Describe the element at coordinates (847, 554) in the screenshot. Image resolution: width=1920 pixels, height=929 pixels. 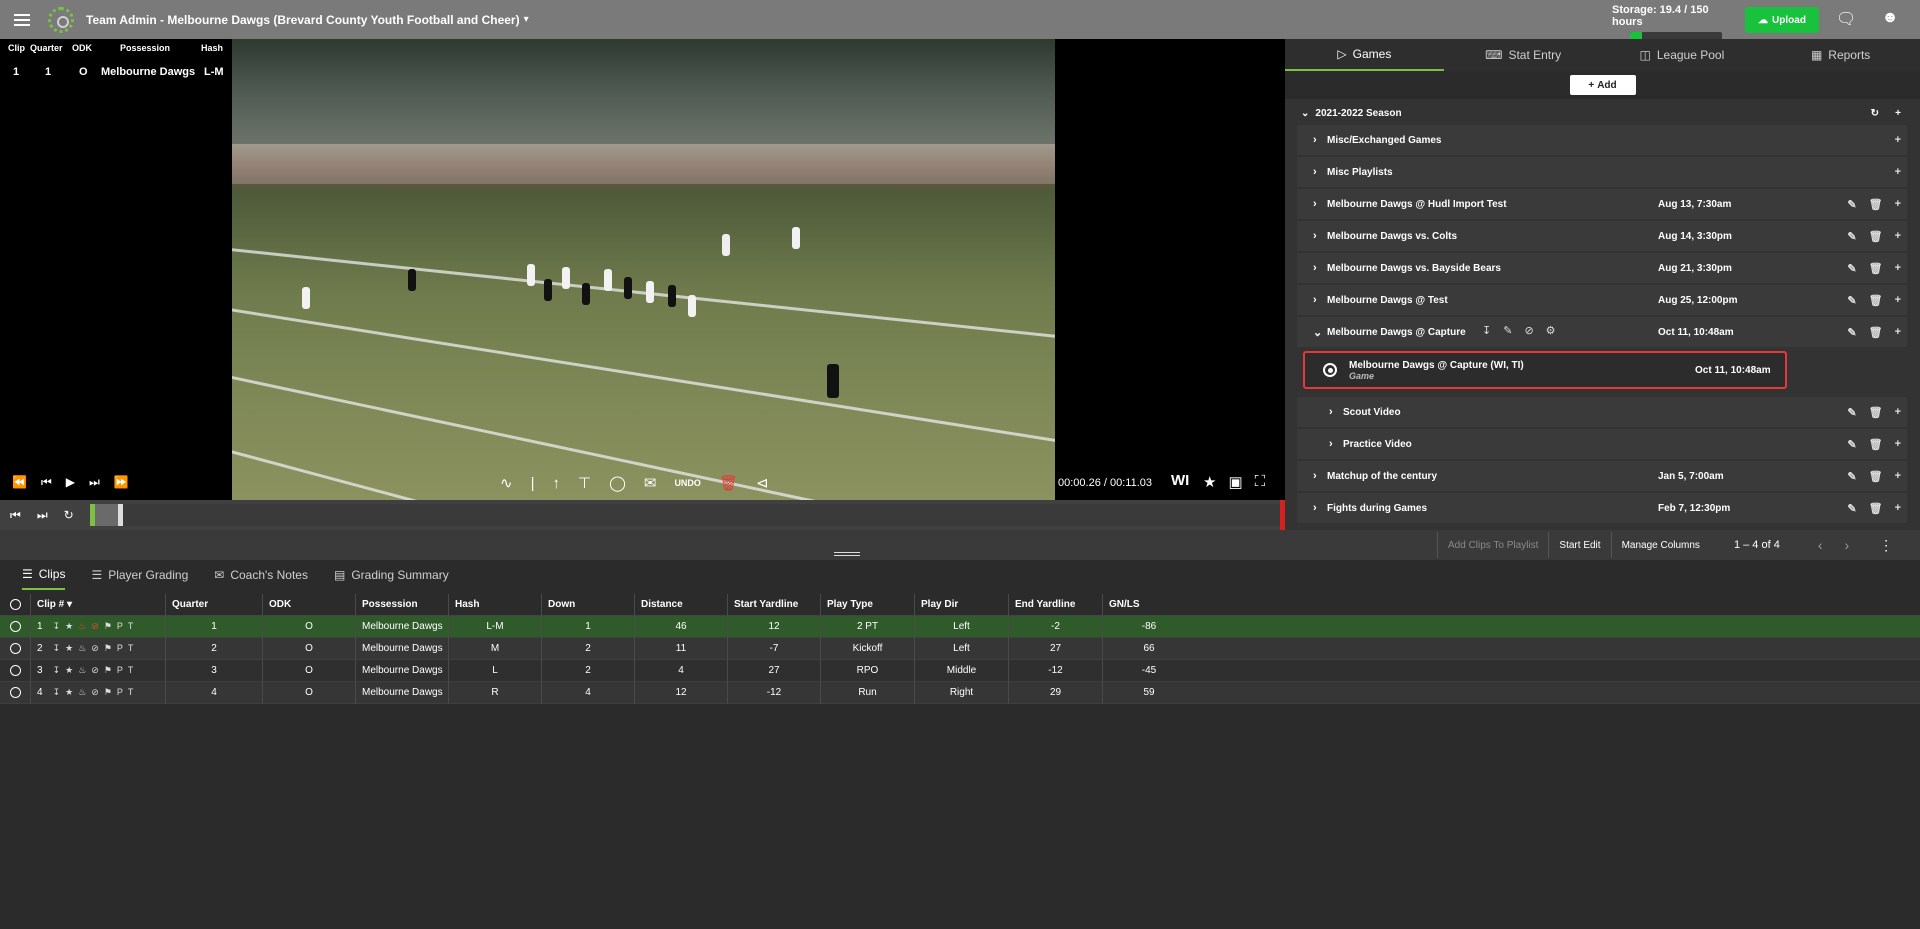
I see `drag-handle-icon` at that location.